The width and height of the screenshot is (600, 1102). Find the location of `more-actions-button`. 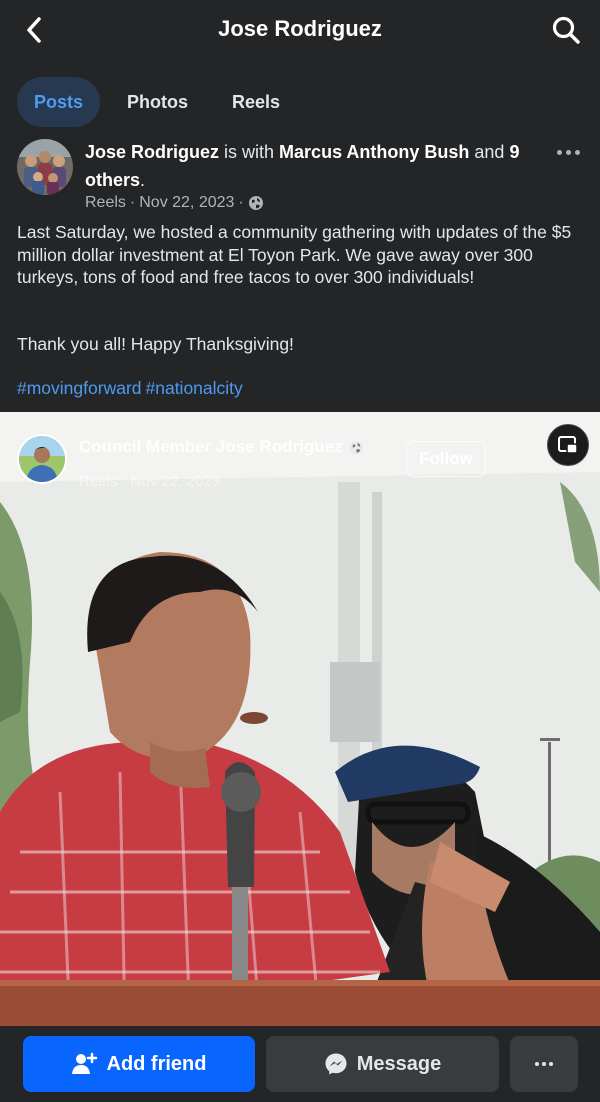

more-actions-button is located at coordinates (544, 1064).